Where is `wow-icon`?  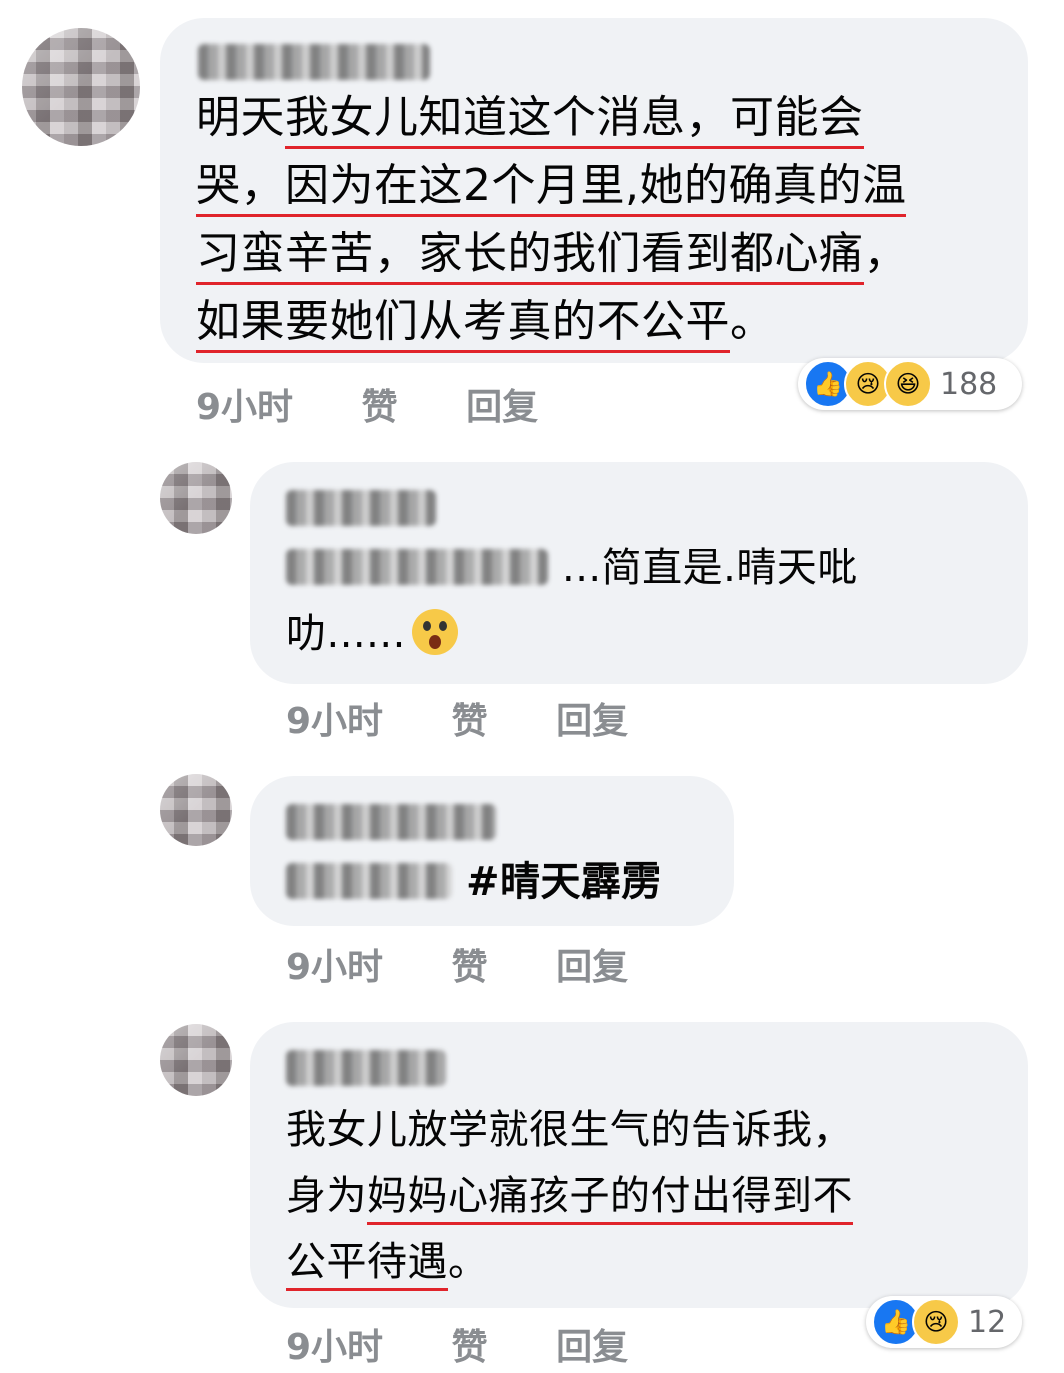 wow-icon is located at coordinates (434, 632).